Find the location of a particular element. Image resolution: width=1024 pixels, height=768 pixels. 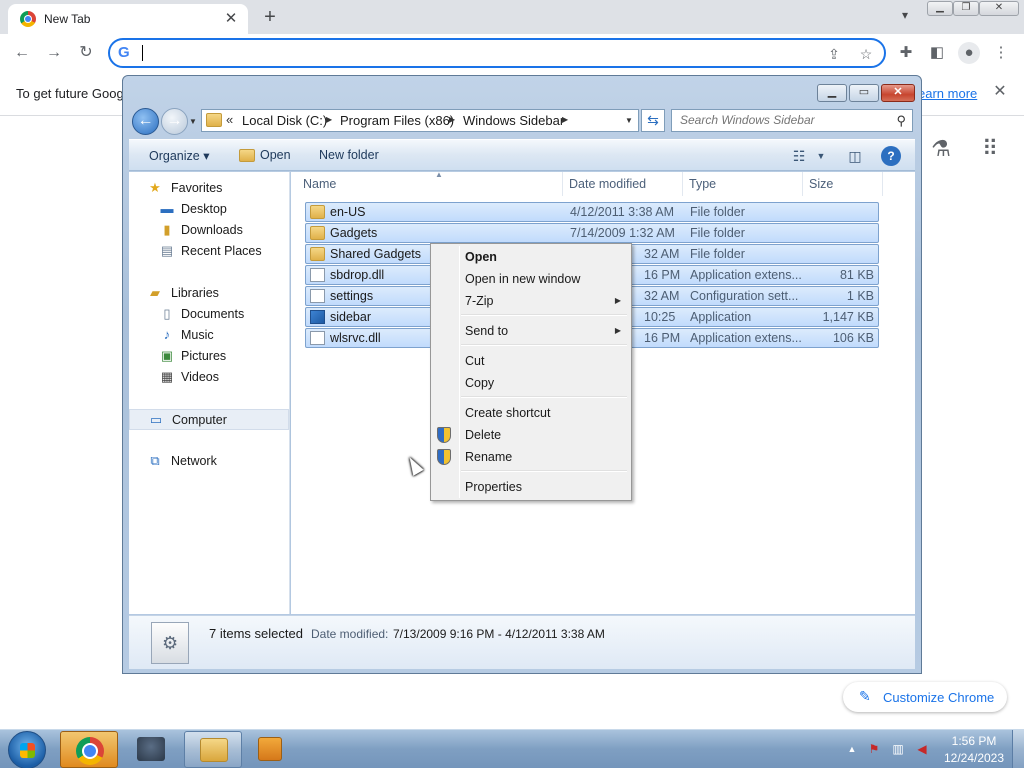

file-name: settings is located at coordinates (352, 296).